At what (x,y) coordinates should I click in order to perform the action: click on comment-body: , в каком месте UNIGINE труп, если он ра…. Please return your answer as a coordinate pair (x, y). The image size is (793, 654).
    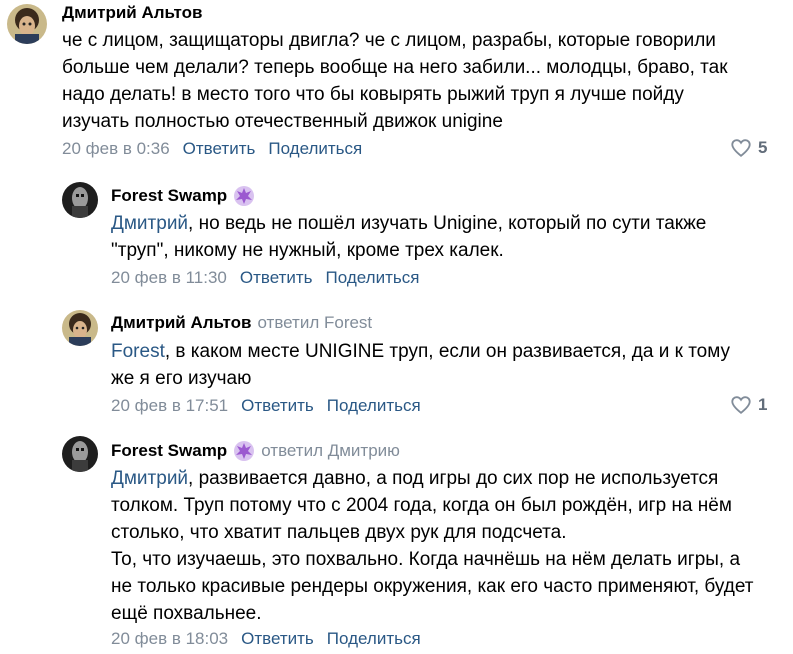
    Looking at the image, I should click on (421, 365).